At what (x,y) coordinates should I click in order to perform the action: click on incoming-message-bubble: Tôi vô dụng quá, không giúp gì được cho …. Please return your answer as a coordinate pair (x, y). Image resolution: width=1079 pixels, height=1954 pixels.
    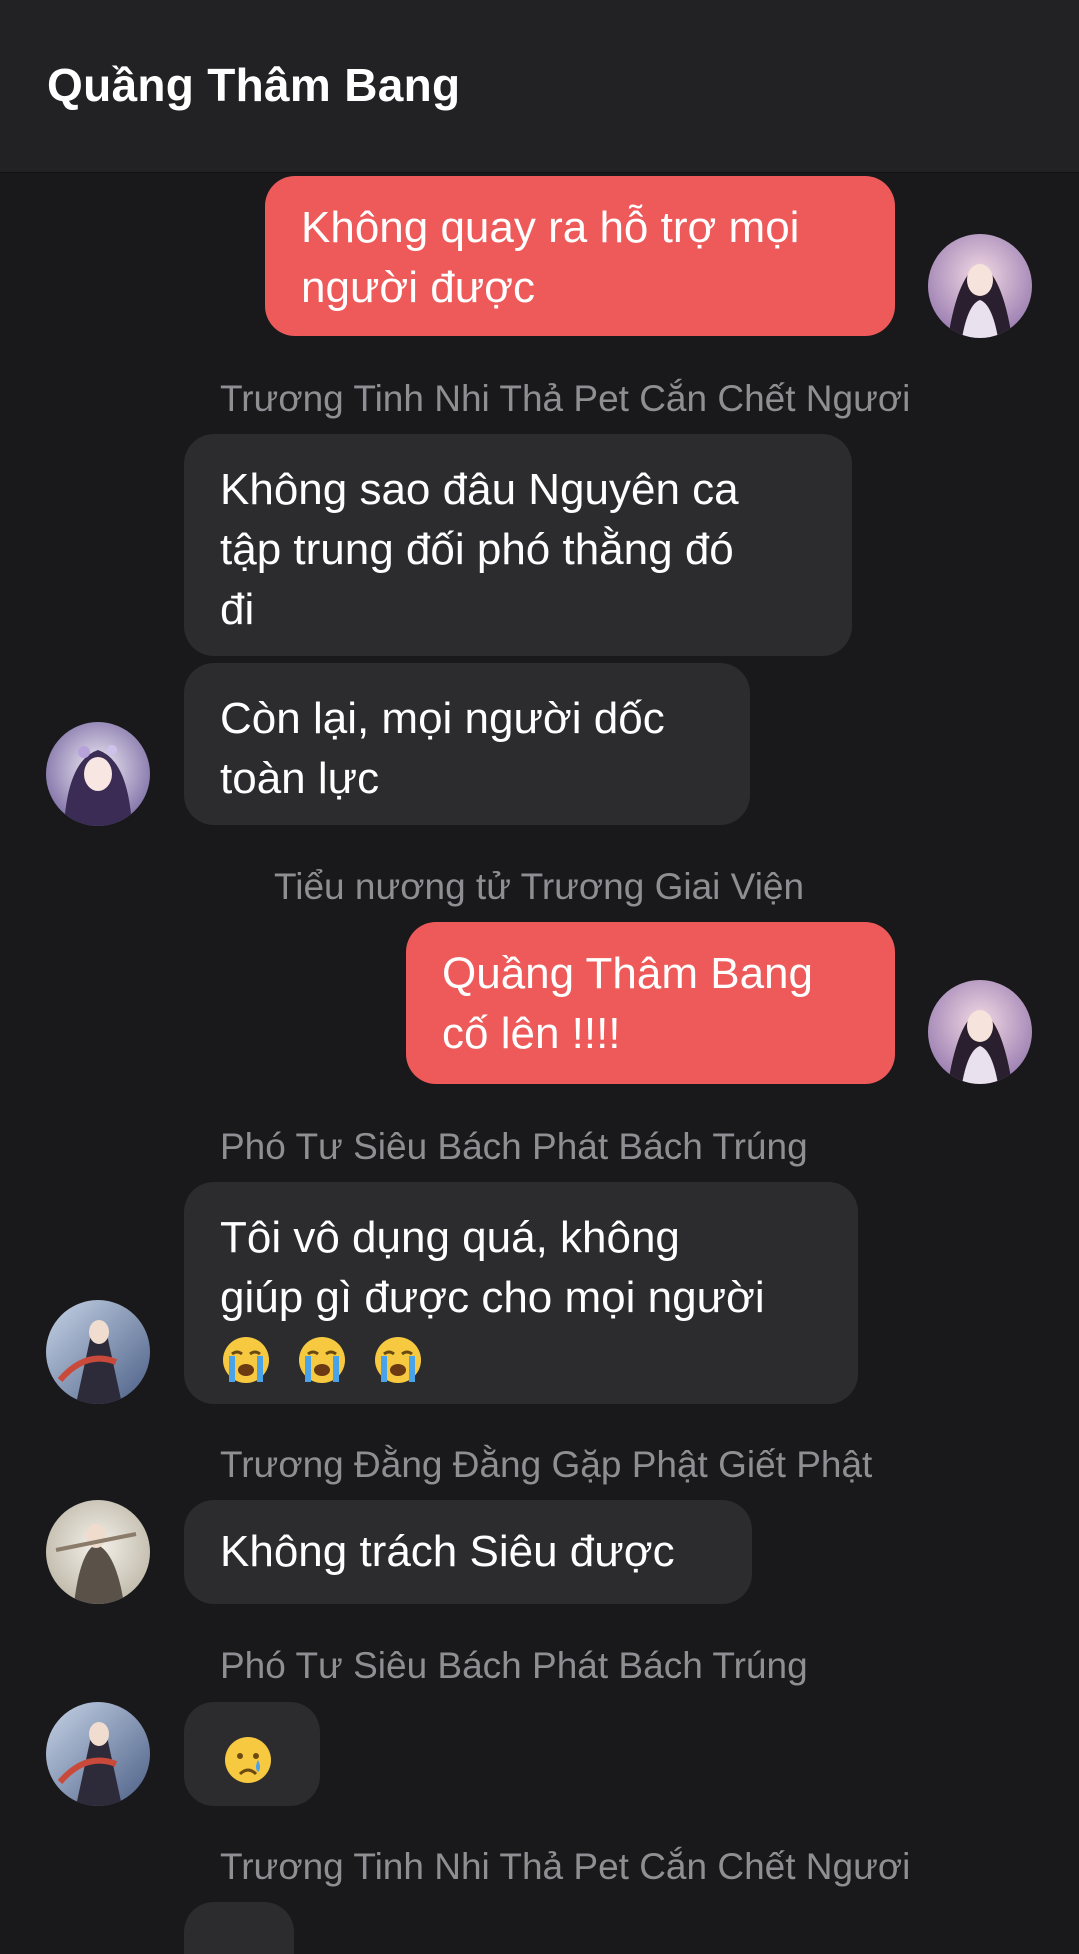
    Looking at the image, I should click on (521, 1293).